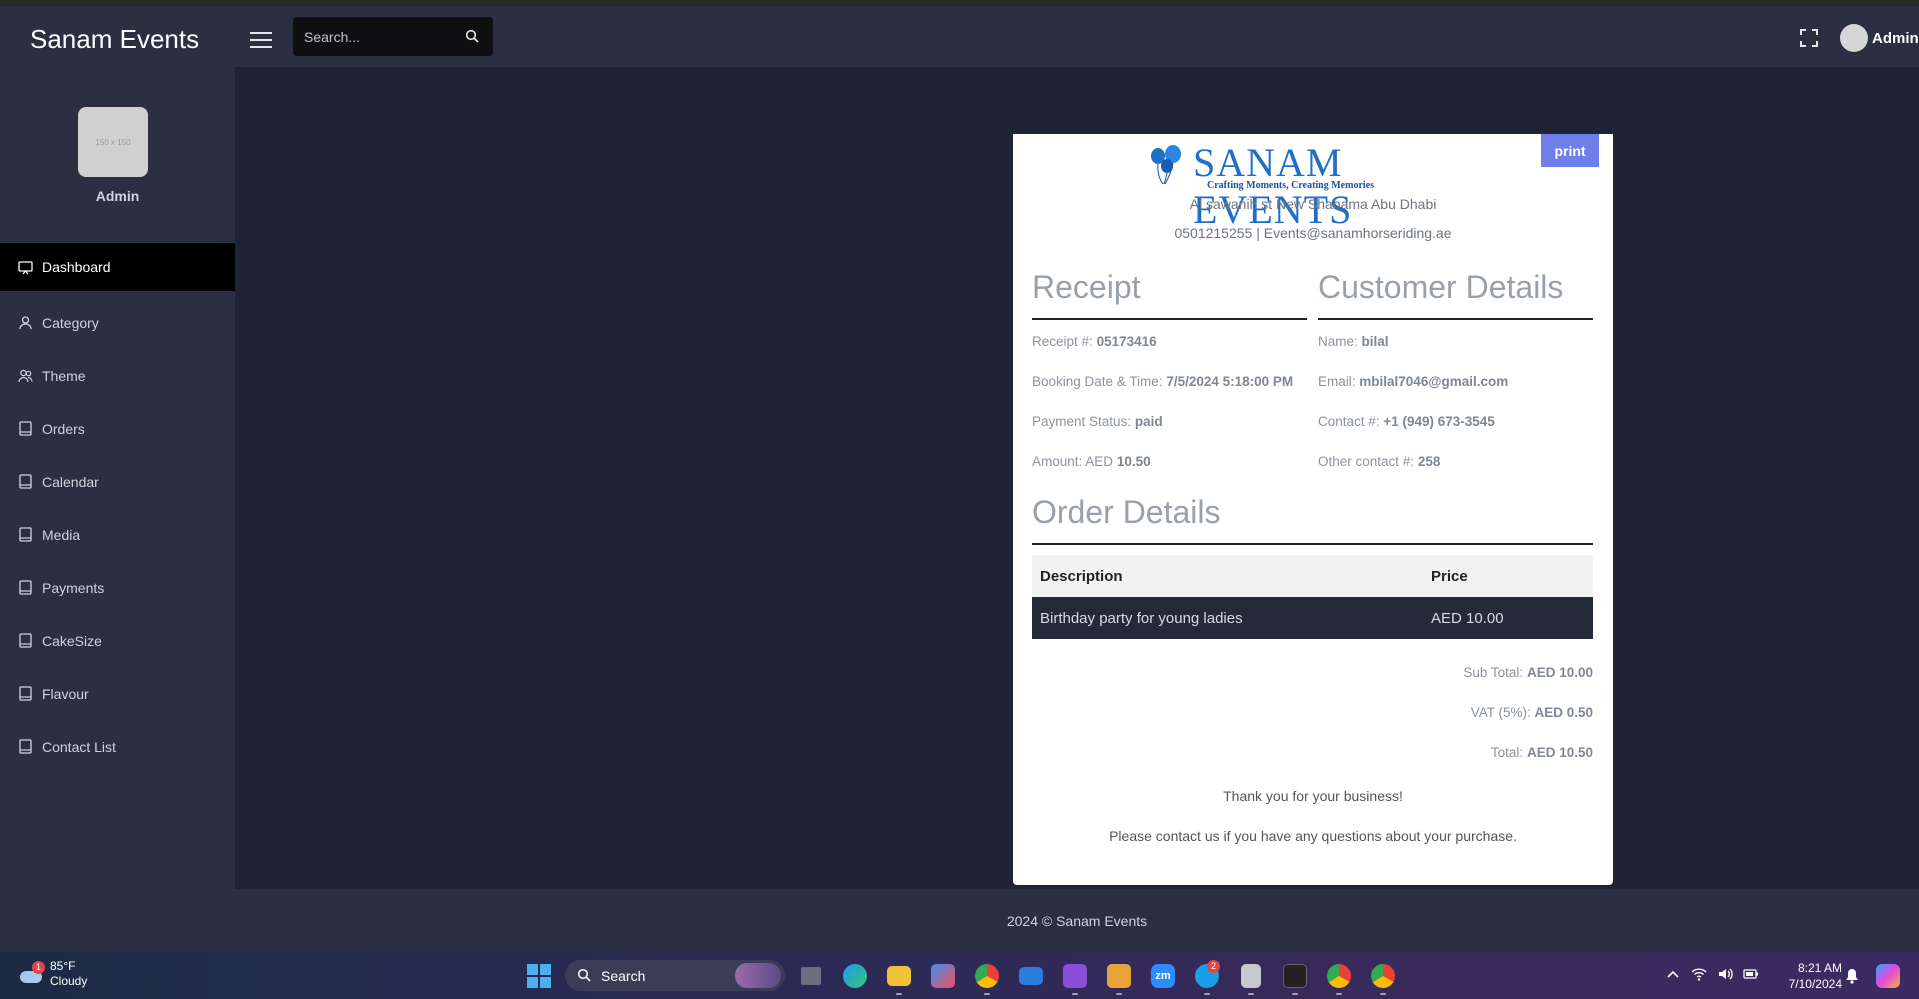  I want to click on chevron-up-icon, so click(1673, 974).